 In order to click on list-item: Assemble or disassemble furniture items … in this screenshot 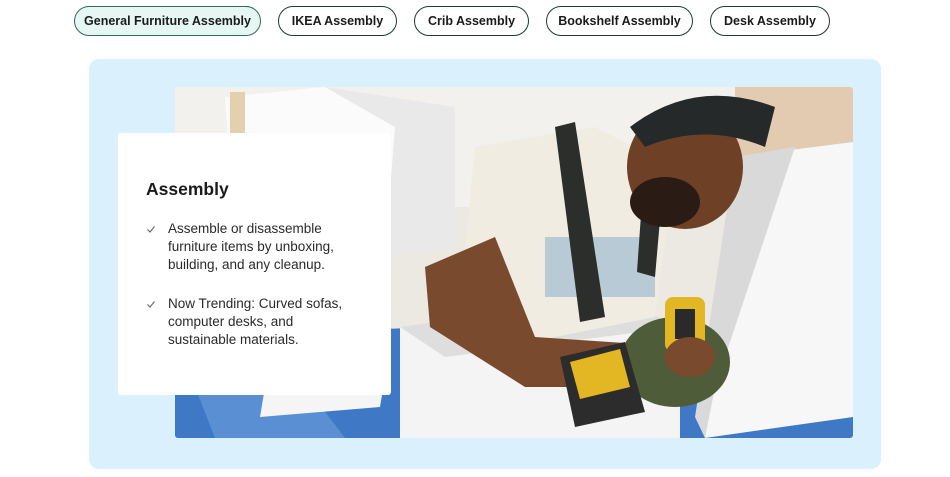, I will do `click(254, 247)`.